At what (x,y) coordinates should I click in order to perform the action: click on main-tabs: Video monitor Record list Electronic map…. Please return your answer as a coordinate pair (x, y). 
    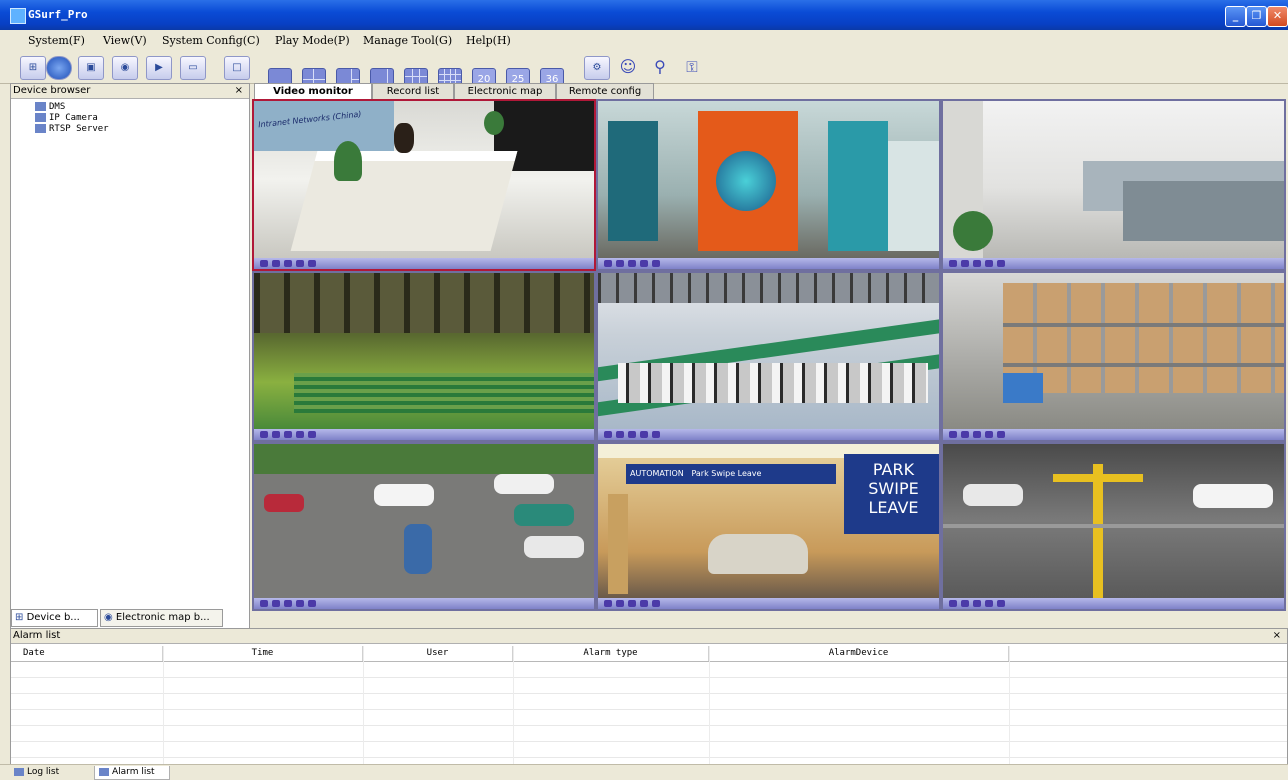
    Looking at the image, I should click on (769, 91).